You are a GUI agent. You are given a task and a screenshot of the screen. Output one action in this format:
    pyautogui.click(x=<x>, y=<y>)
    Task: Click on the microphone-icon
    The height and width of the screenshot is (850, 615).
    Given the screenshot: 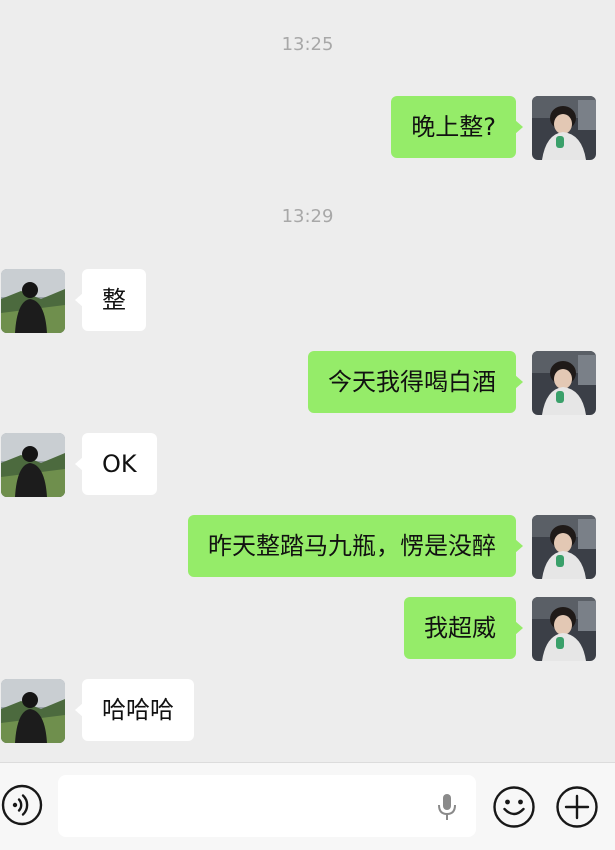 What is the action you would take?
    pyautogui.click(x=447, y=807)
    